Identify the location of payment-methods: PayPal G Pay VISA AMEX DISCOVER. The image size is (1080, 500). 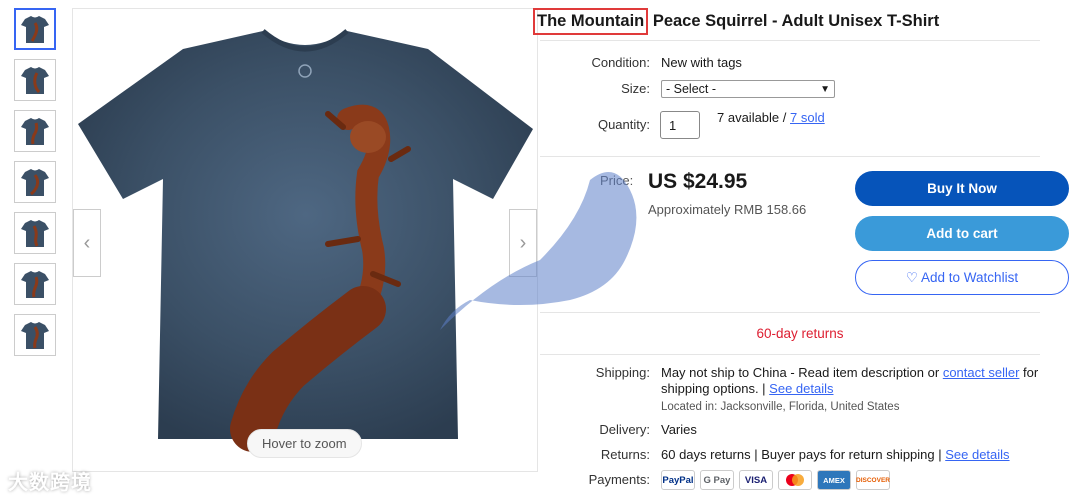
(775, 480).